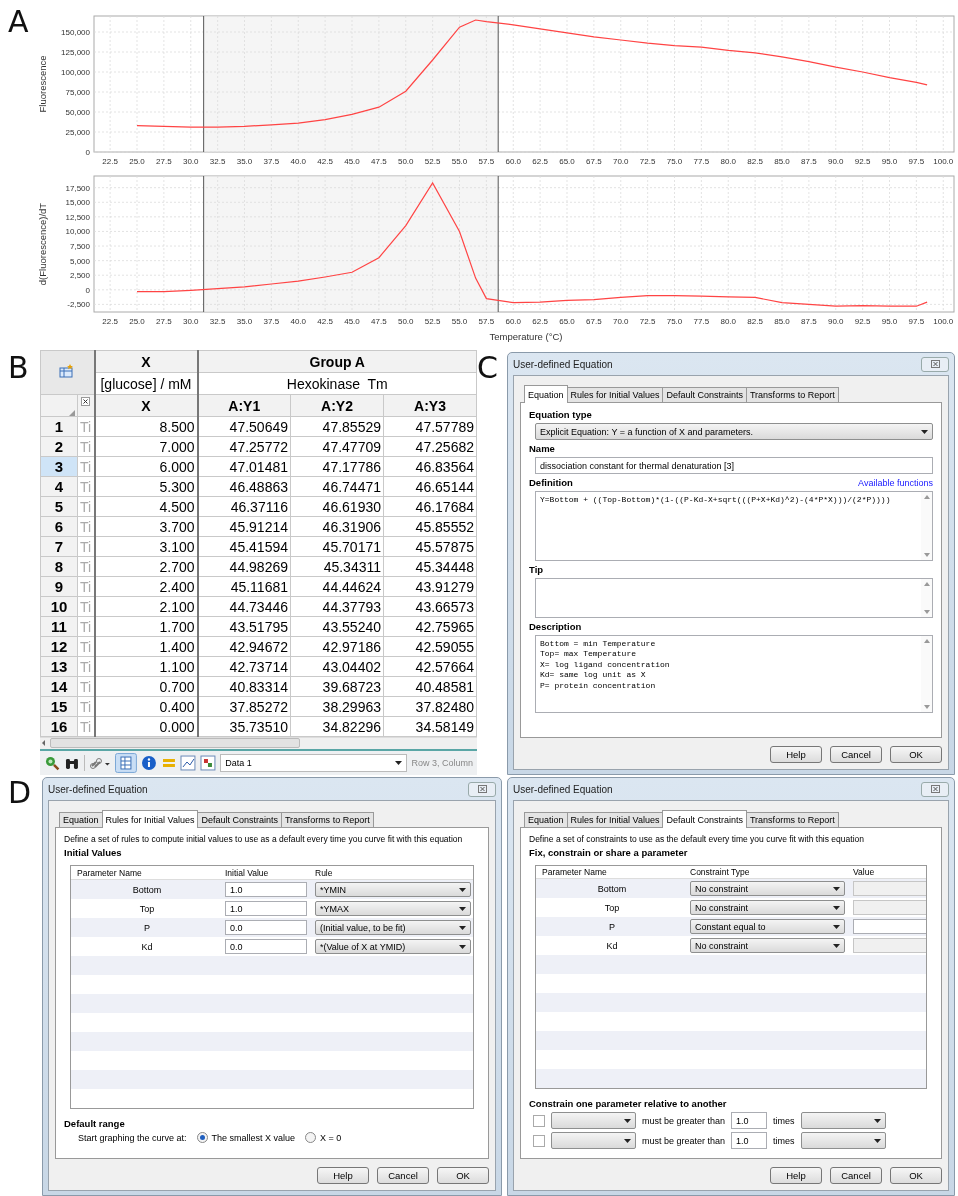 This screenshot has height=1196, width=958. Describe the element at coordinates (337, 666) in the screenshot. I see `table-cell: 43.04402` at that location.